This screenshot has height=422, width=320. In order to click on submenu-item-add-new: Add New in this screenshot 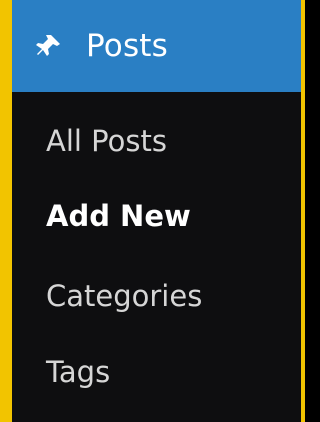, I will do `click(118, 216)`.